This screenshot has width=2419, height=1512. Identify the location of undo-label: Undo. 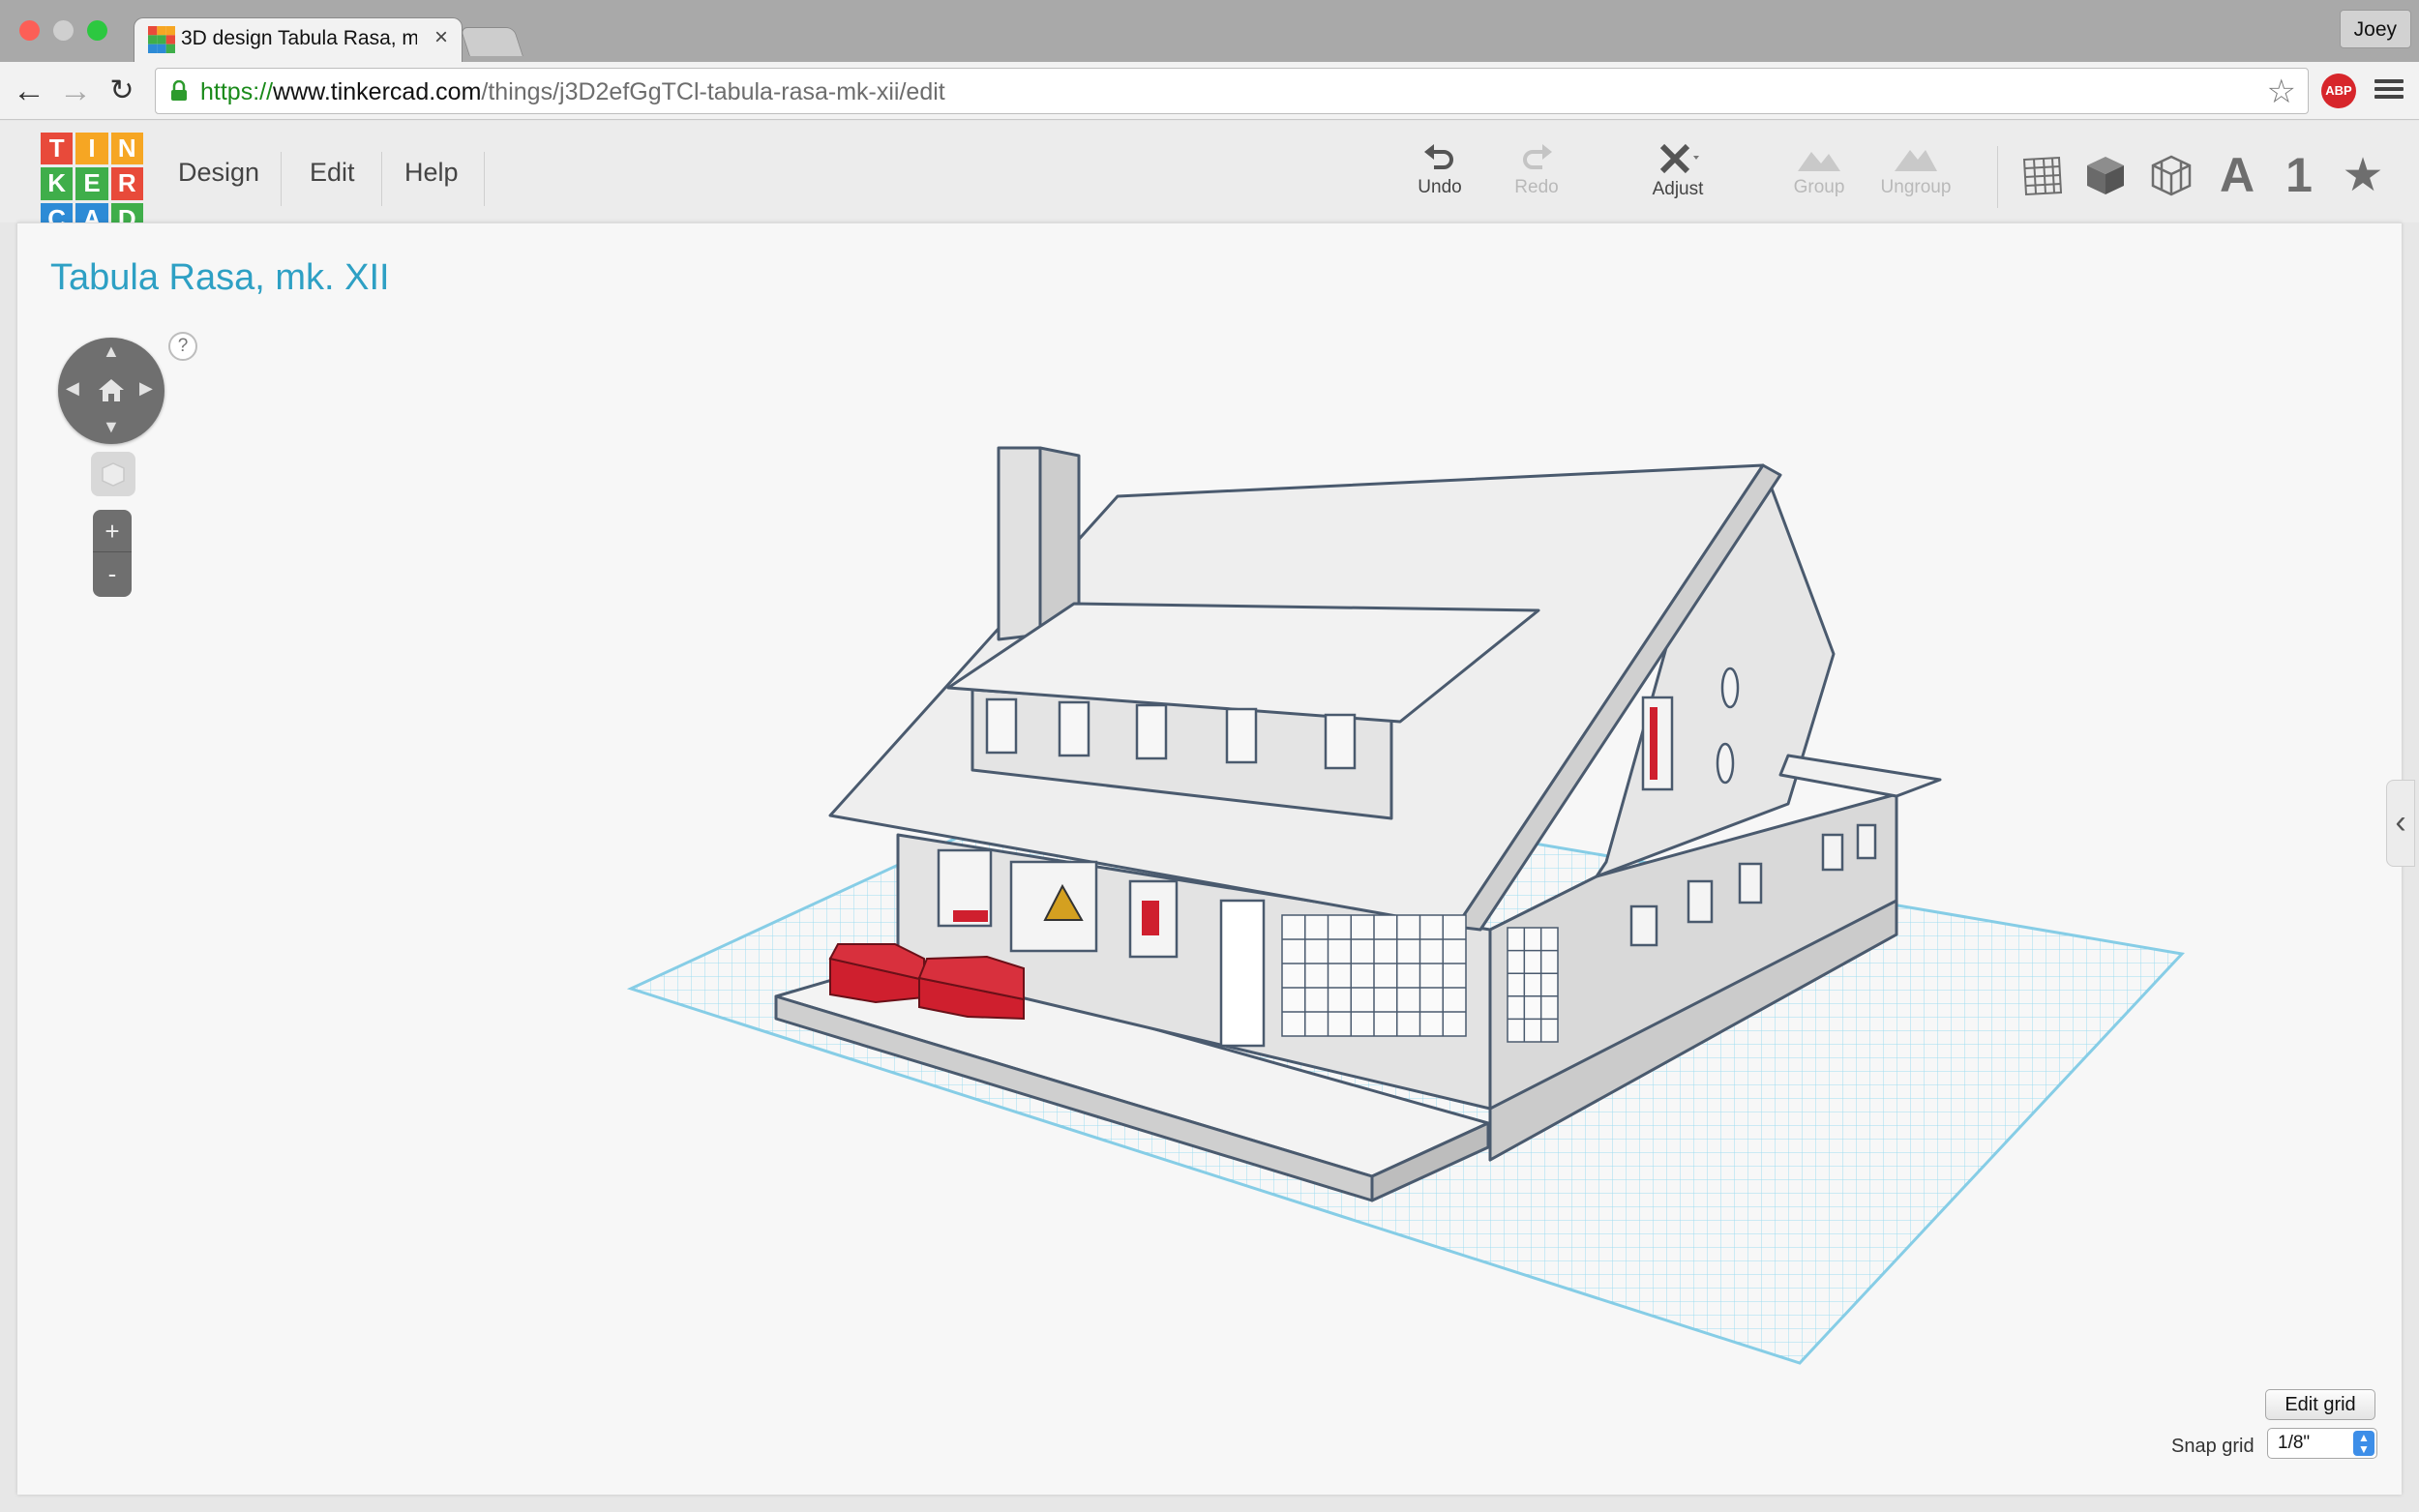
(1440, 187).